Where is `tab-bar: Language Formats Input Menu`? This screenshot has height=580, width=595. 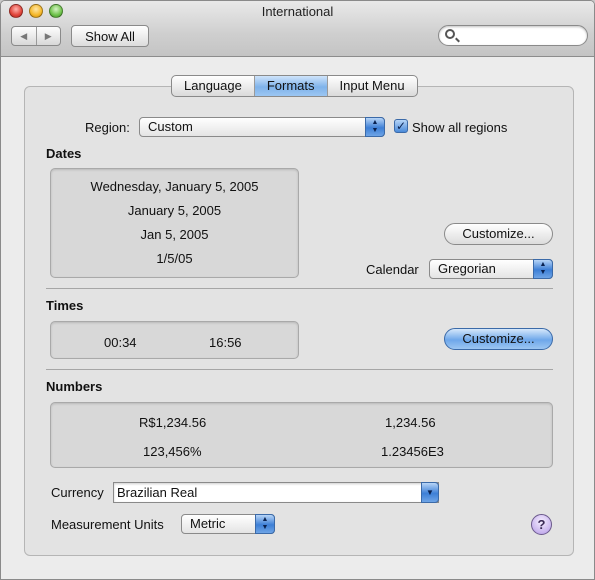 tab-bar: Language Formats Input Menu is located at coordinates (294, 86).